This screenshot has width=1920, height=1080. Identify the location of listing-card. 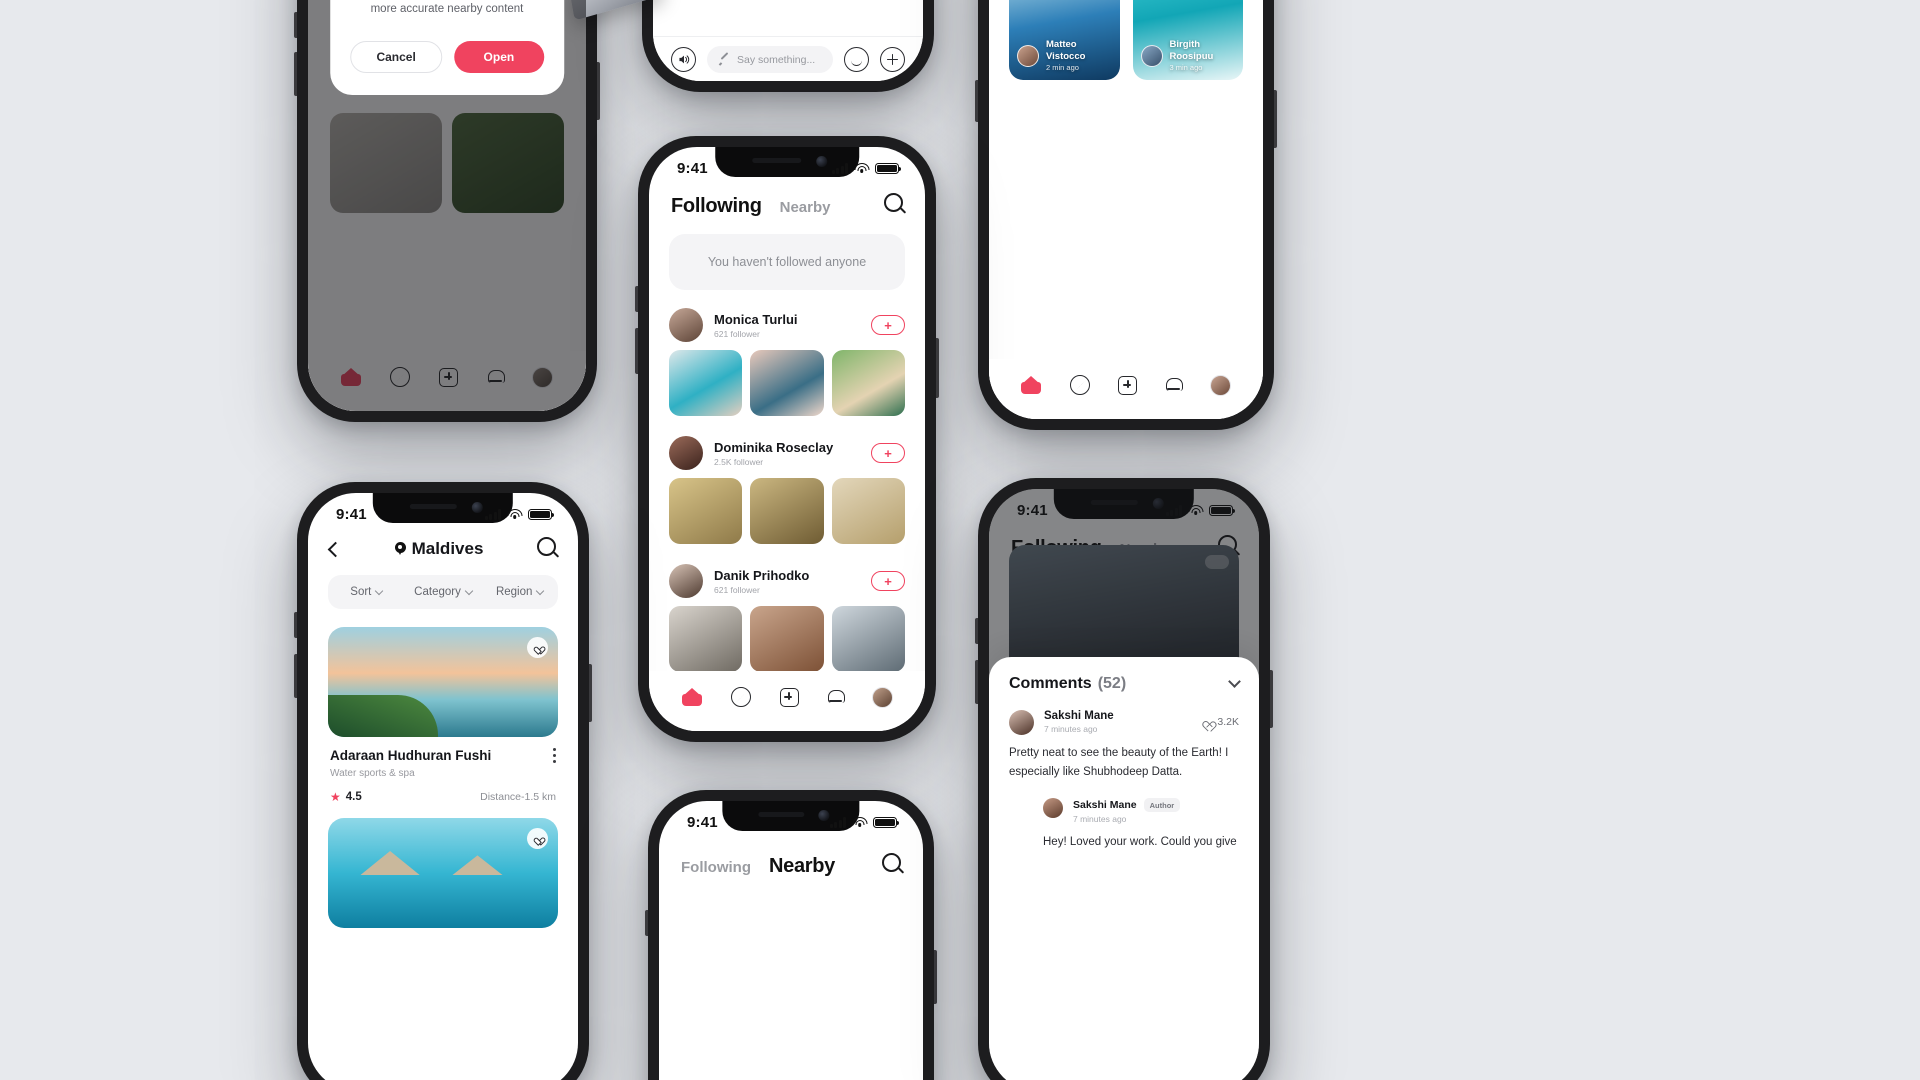
(443, 873).